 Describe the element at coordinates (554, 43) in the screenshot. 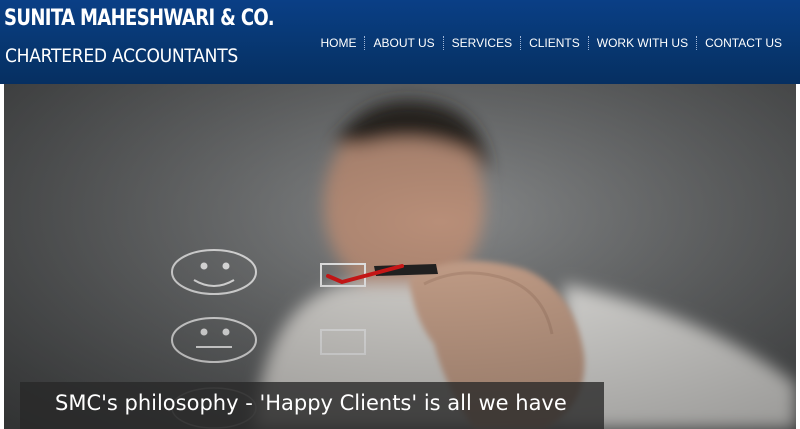

I see `nav-clients: CLIENTS` at that location.